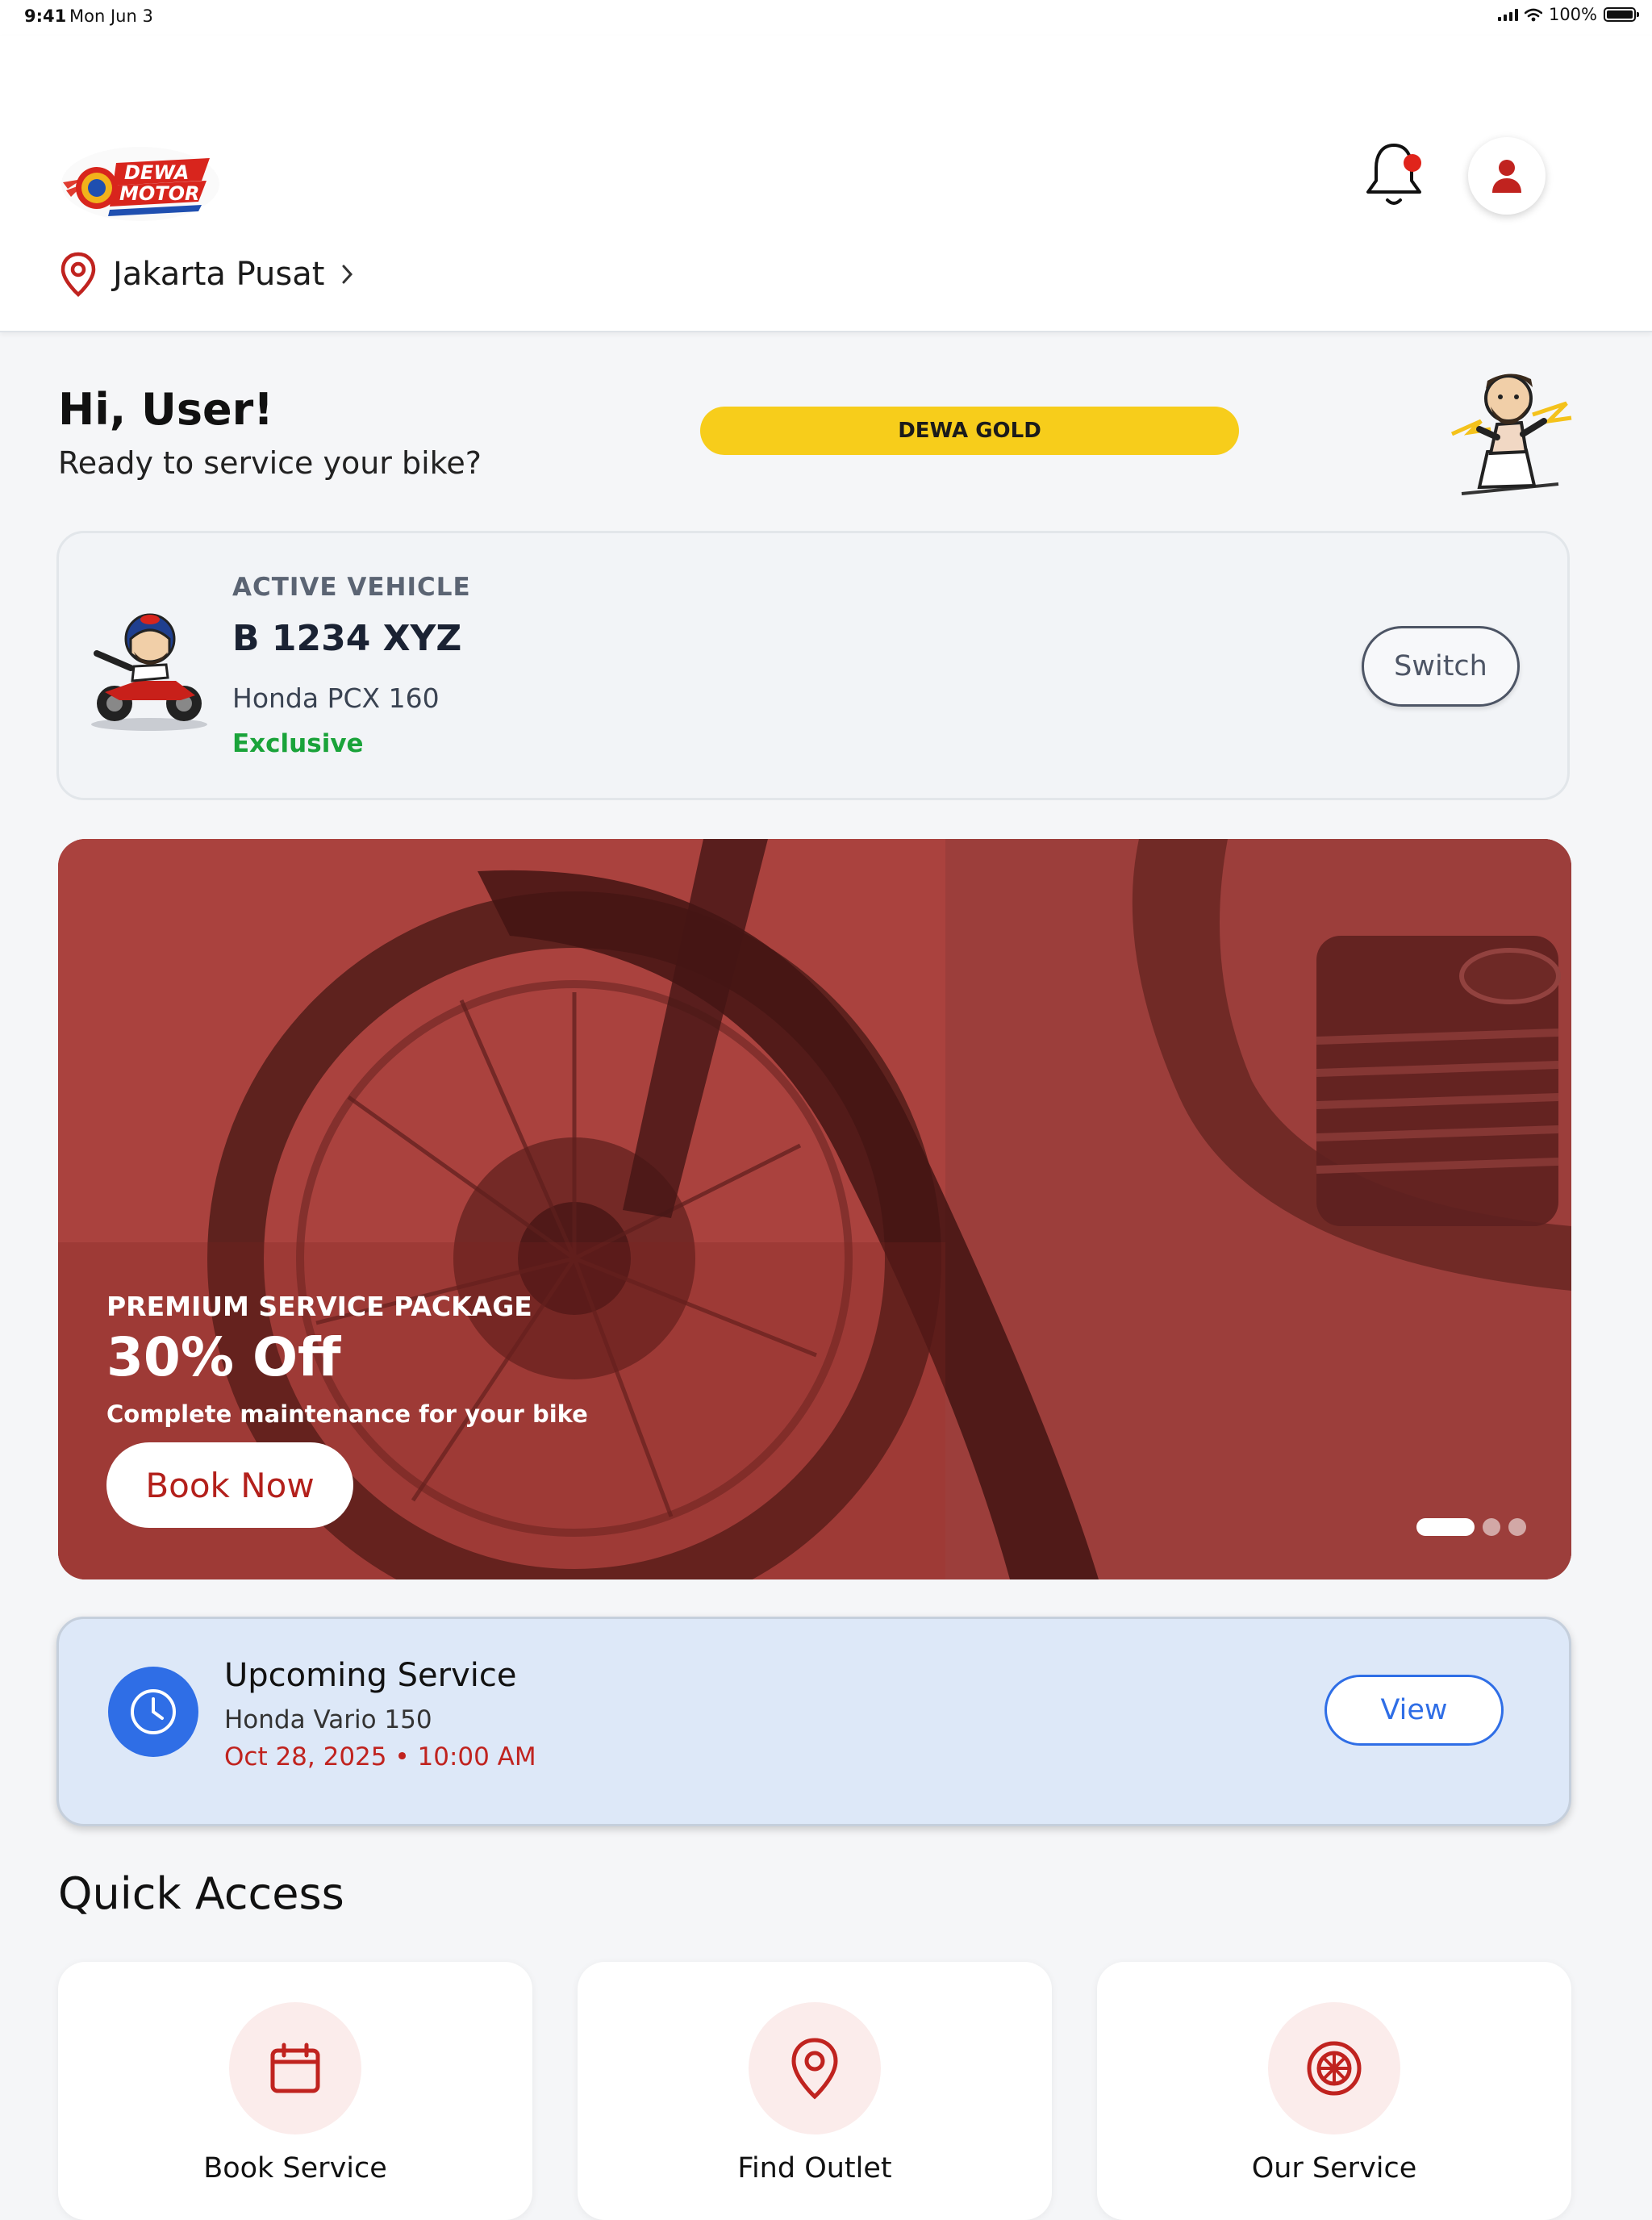 The image size is (1652, 2220). I want to click on status-indicators: 100%, so click(1568, 14).